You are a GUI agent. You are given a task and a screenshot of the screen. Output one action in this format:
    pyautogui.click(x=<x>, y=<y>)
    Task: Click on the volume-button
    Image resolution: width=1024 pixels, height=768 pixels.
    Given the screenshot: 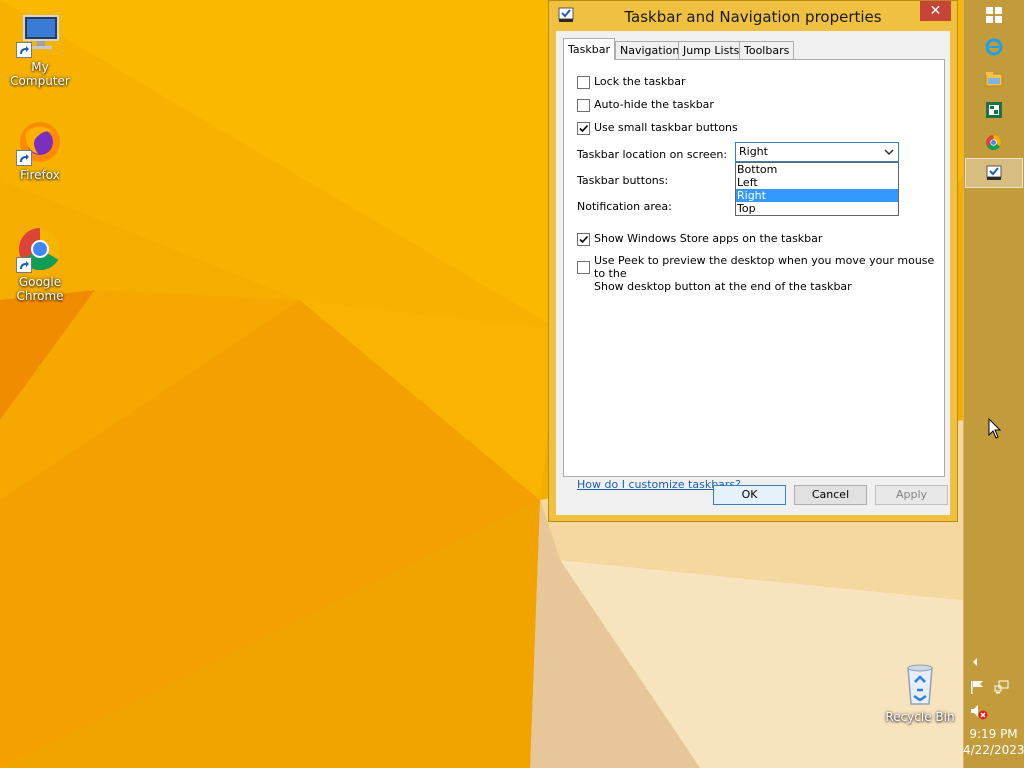 What is the action you would take?
    pyautogui.click(x=979, y=713)
    